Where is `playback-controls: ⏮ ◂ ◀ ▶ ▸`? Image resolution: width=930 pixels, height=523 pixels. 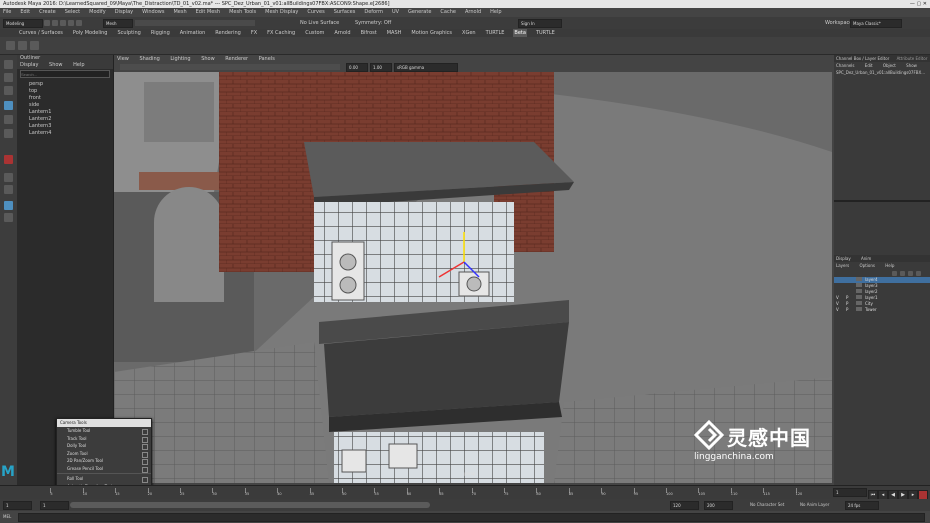 playback-controls: ⏮ ◂ ◀ ▶ ▸ is located at coordinates (898, 494).